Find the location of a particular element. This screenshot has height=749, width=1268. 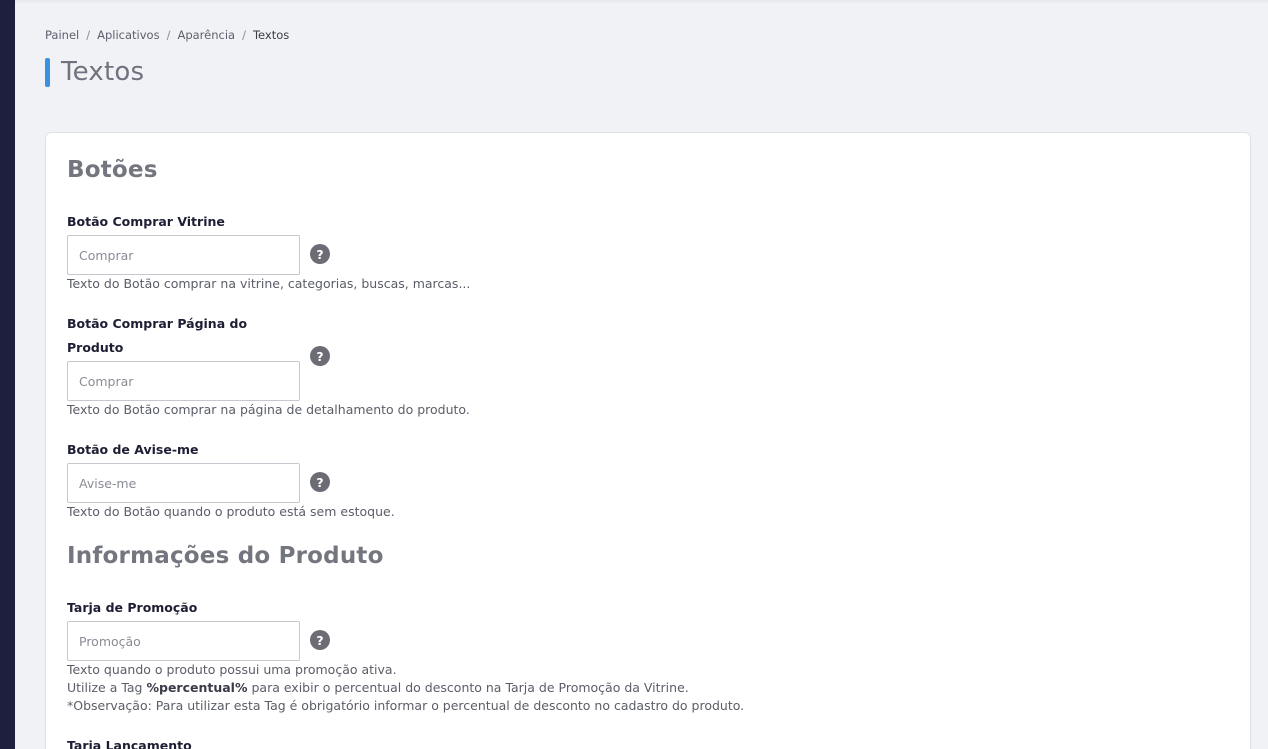

sidebar is located at coordinates (7, 374).